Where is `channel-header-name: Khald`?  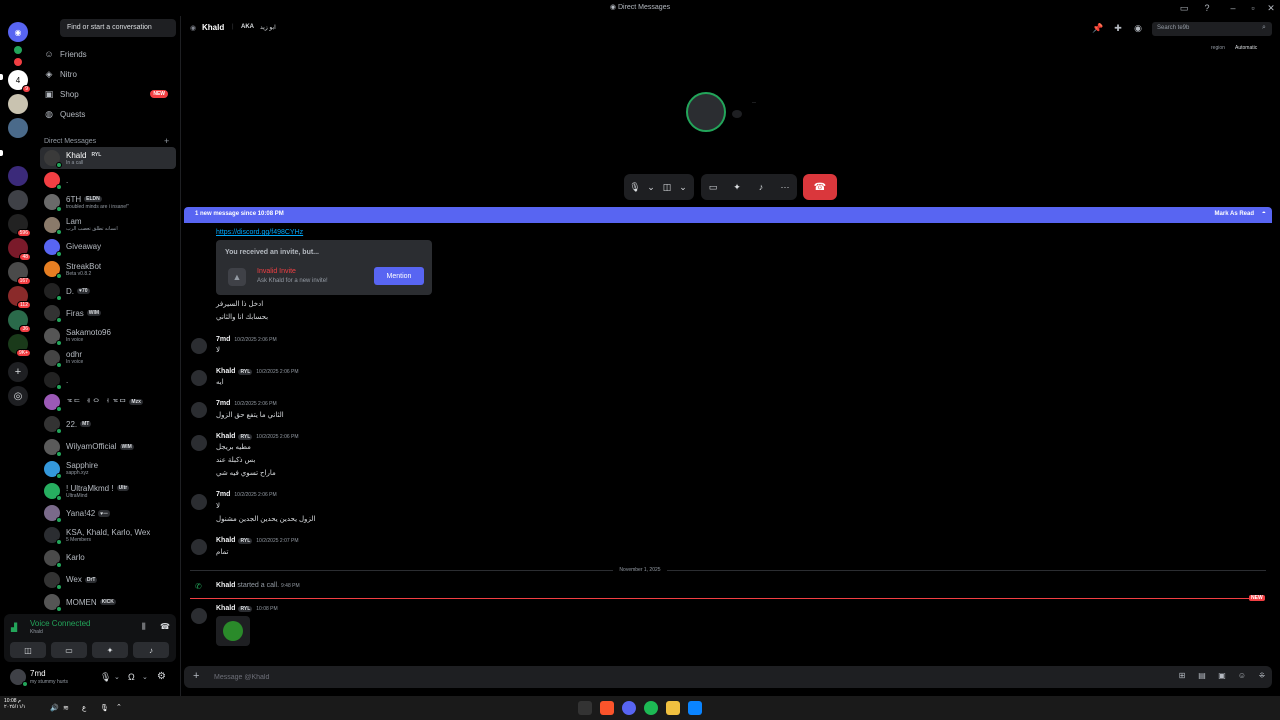
channel-header-name: Khald is located at coordinates (213, 27).